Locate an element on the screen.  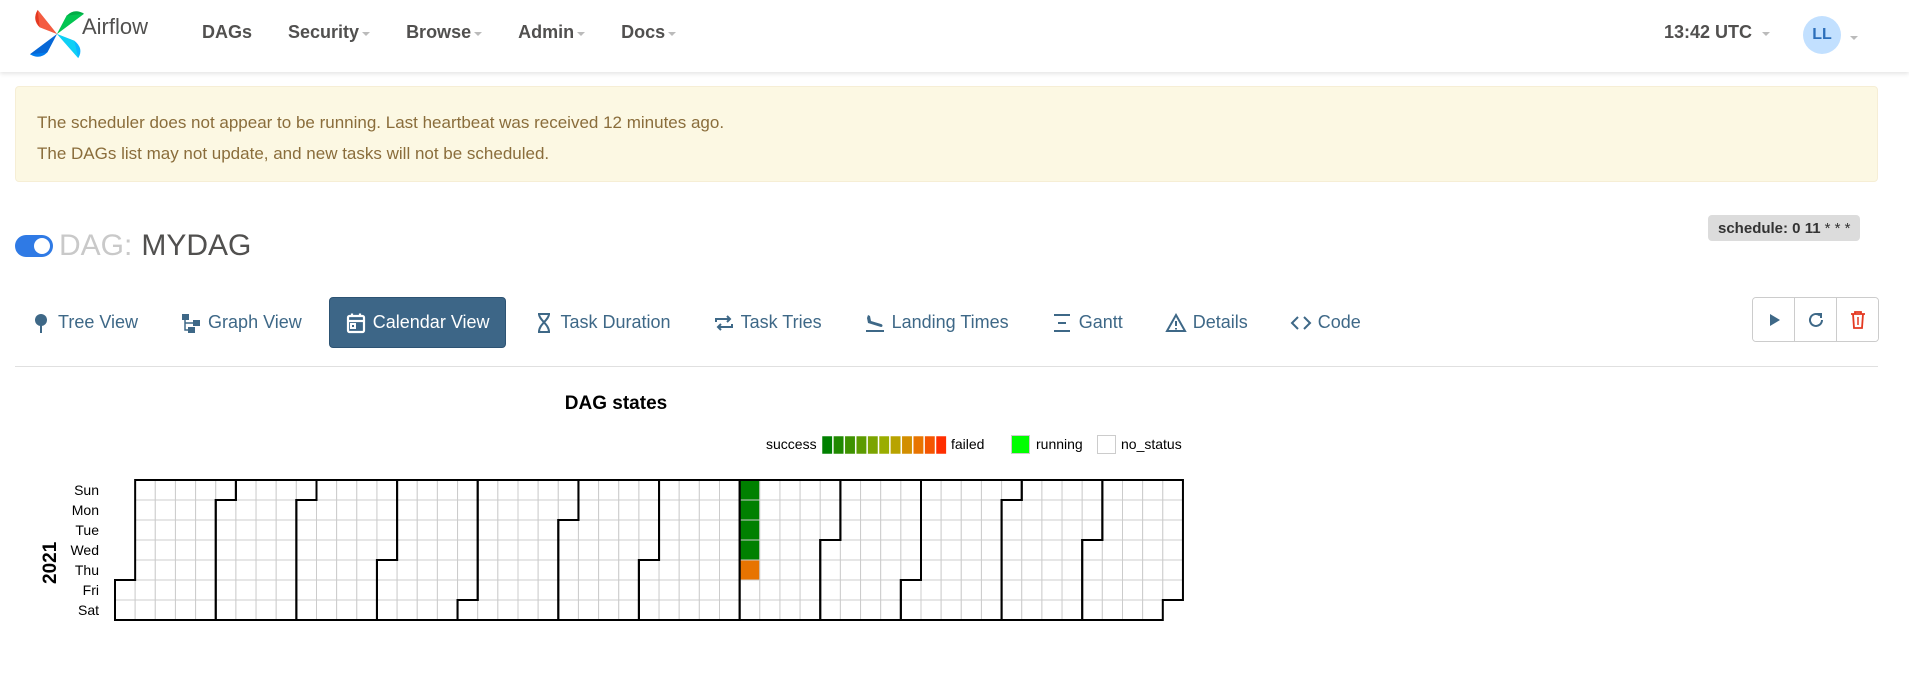
trigger-dag-button is located at coordinates (1774, 319).